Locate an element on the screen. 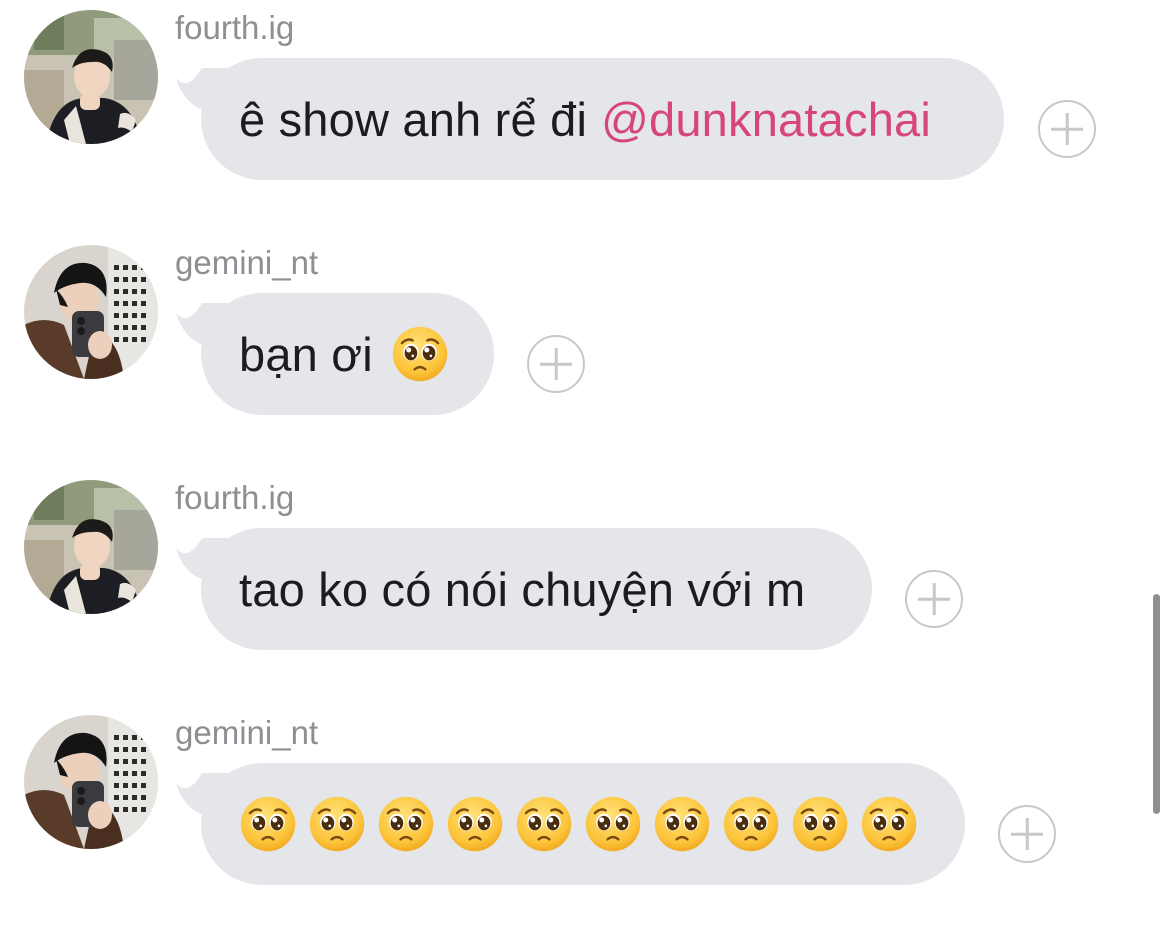 This screenshot has height=943, width=1170. message-bubble: ê show anh rể đi @dunknatachai is located at coordinates (602, 119).